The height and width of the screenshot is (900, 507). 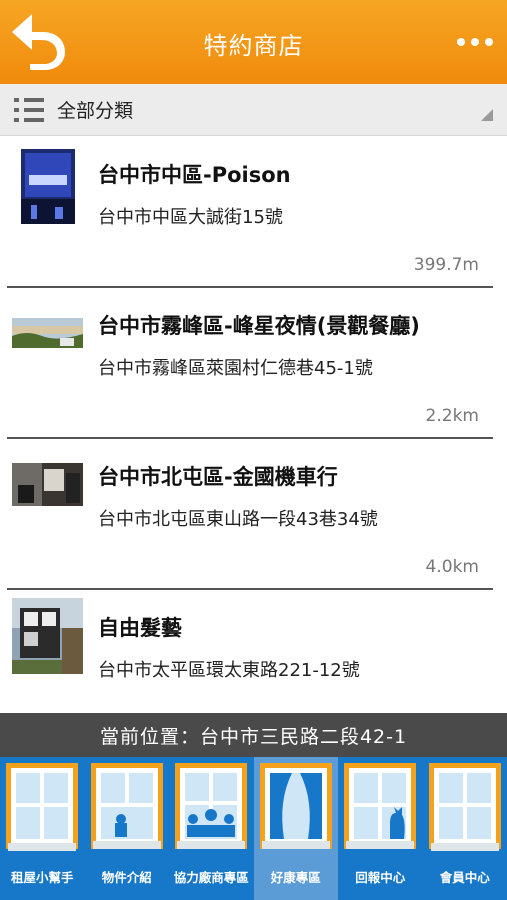 I want to click on window-cat-icon, so click(x=380, y=806).